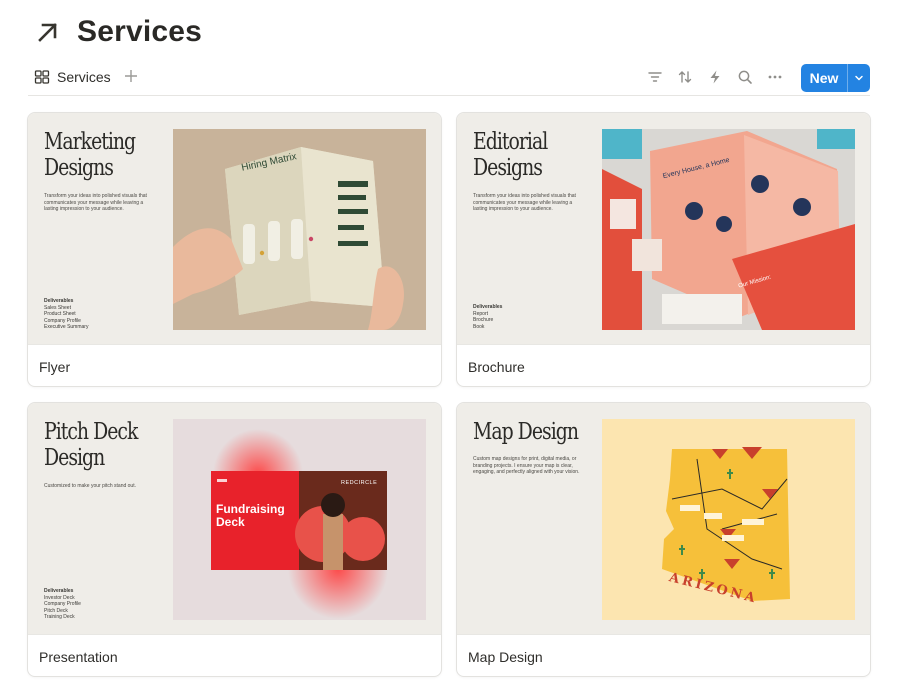 The height and width of the screenshot is (688, 901). I want to click on more-button, so click(775, 77).